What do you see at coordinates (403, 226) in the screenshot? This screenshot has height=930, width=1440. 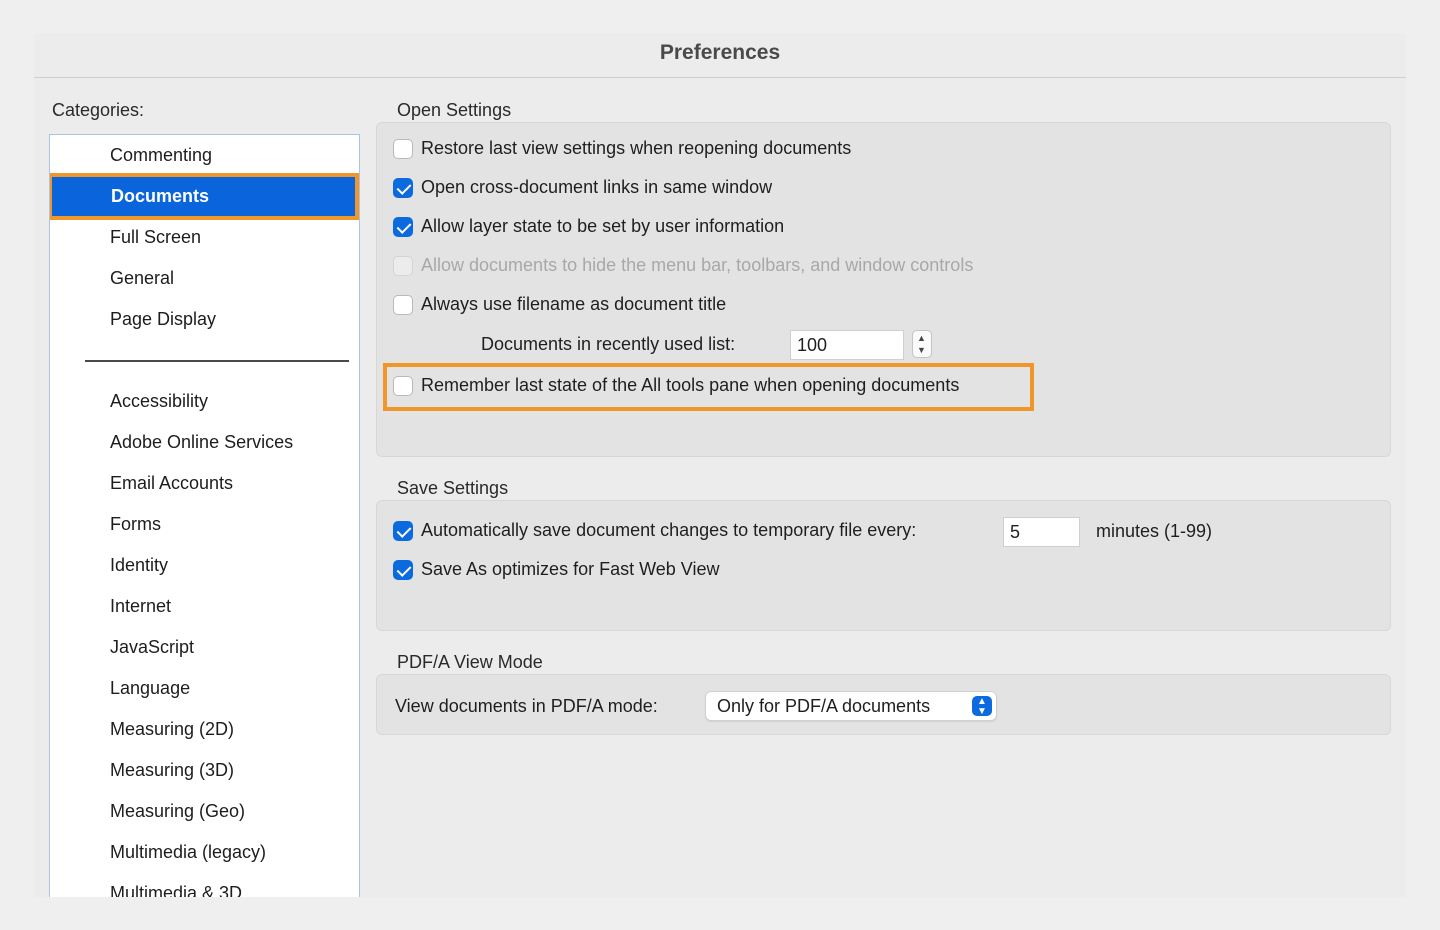 I see `layer-state-checkbox` at bounding box center [403, 226].